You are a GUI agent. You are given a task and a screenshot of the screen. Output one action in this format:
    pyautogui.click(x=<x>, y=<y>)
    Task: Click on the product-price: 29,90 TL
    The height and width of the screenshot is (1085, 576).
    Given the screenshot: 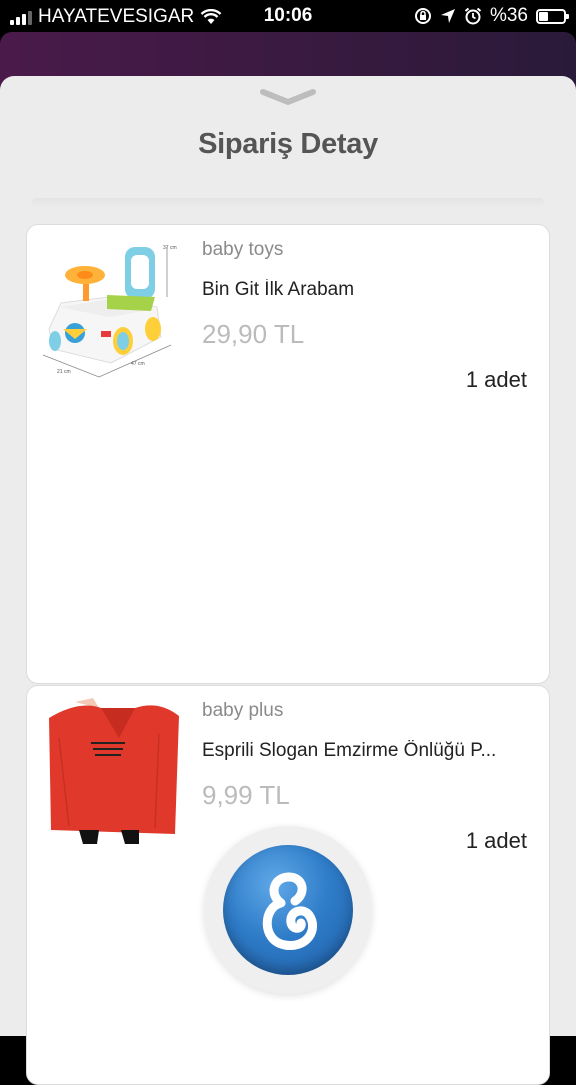 What is the action you would take?
    pyautogui.click(x=253, y=334)
    